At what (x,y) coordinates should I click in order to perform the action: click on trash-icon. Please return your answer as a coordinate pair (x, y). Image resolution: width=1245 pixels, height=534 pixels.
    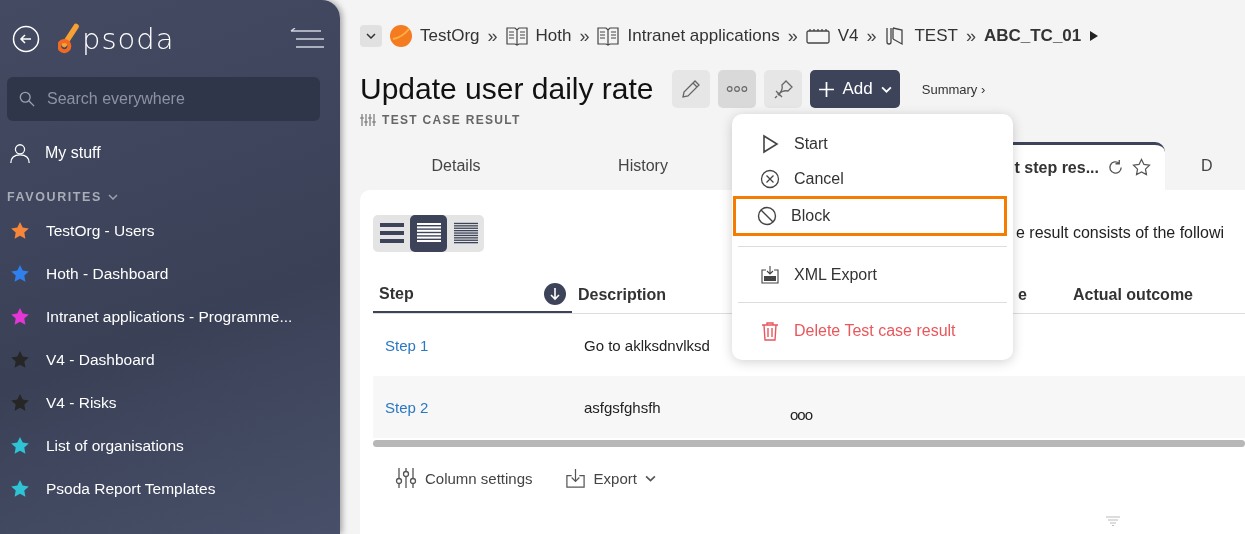
    Looking at the image, I should click on (770, 330).